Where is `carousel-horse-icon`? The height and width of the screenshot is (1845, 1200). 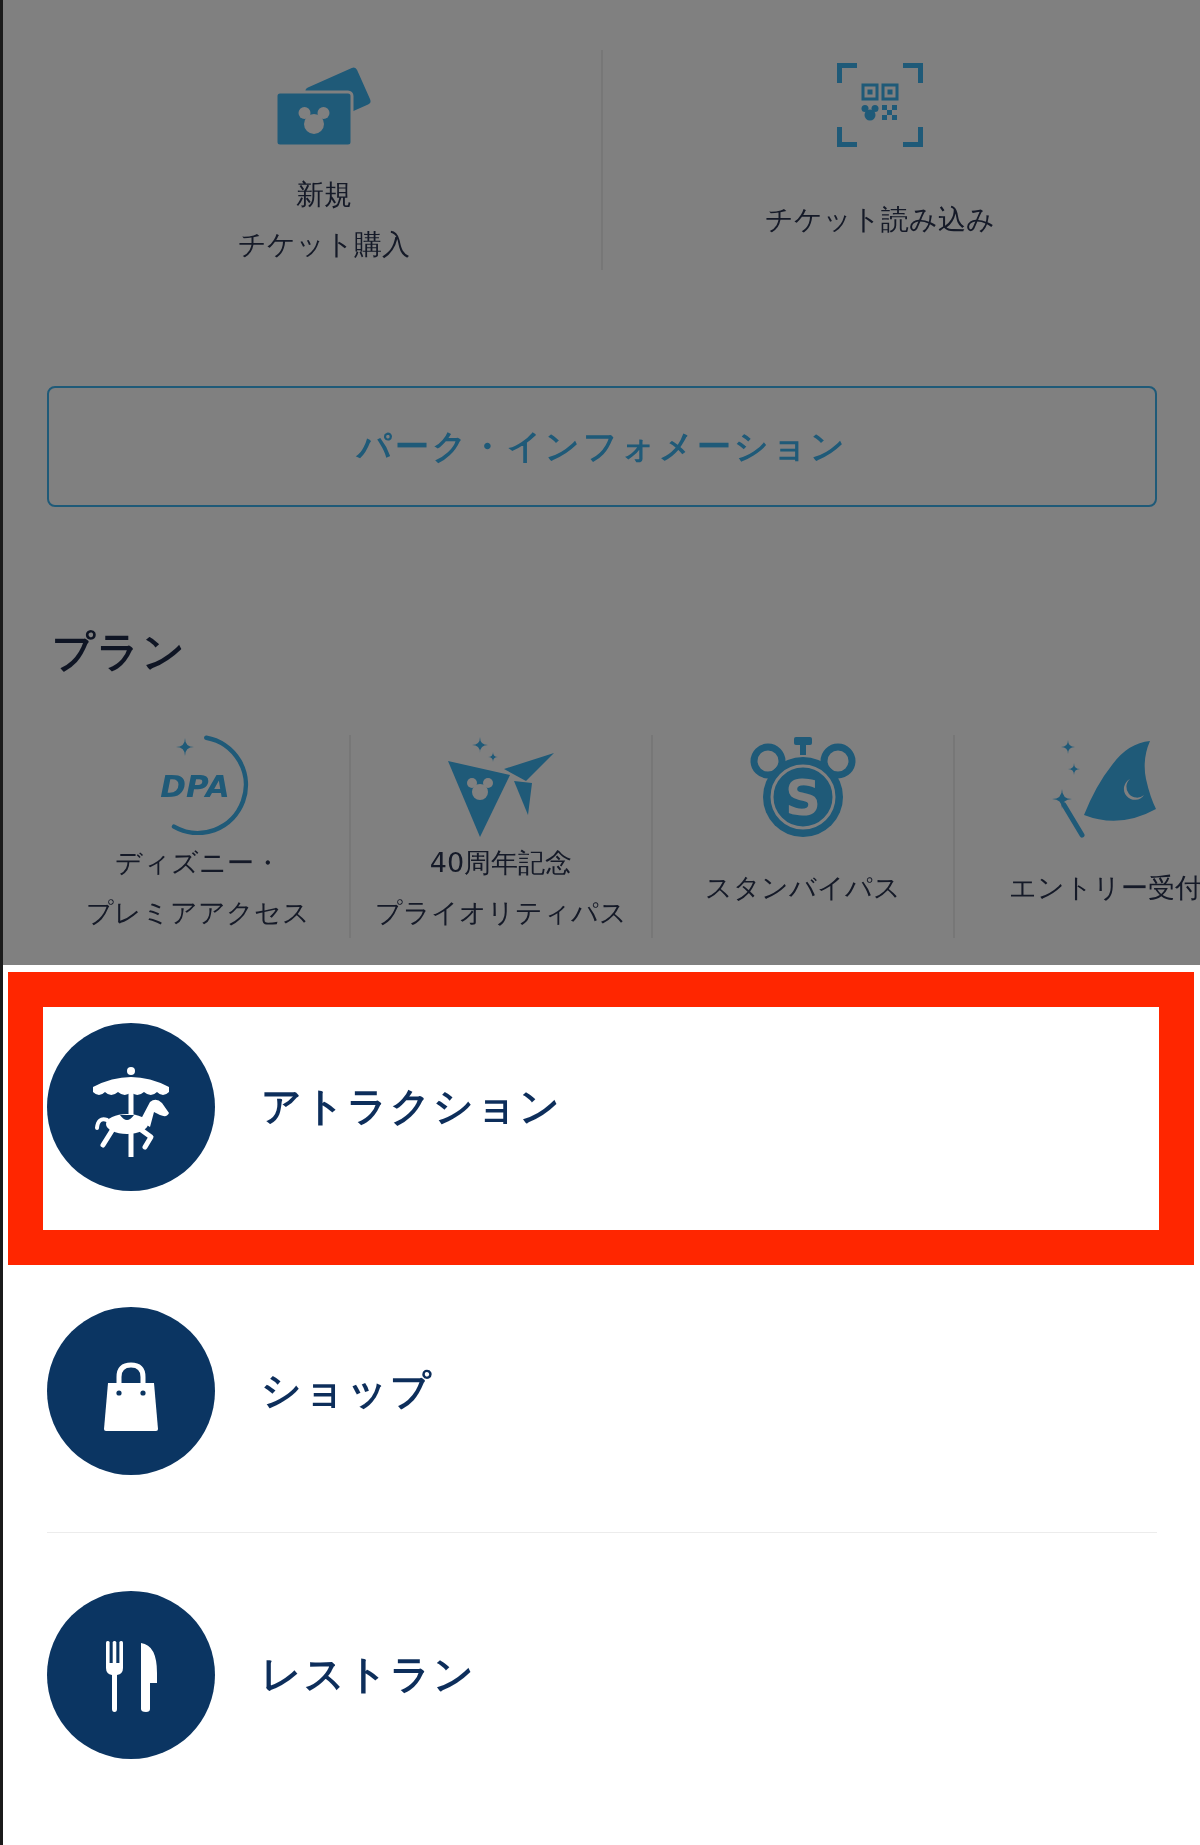
carousel-horse-icon is located at coordinates (131, 1106).